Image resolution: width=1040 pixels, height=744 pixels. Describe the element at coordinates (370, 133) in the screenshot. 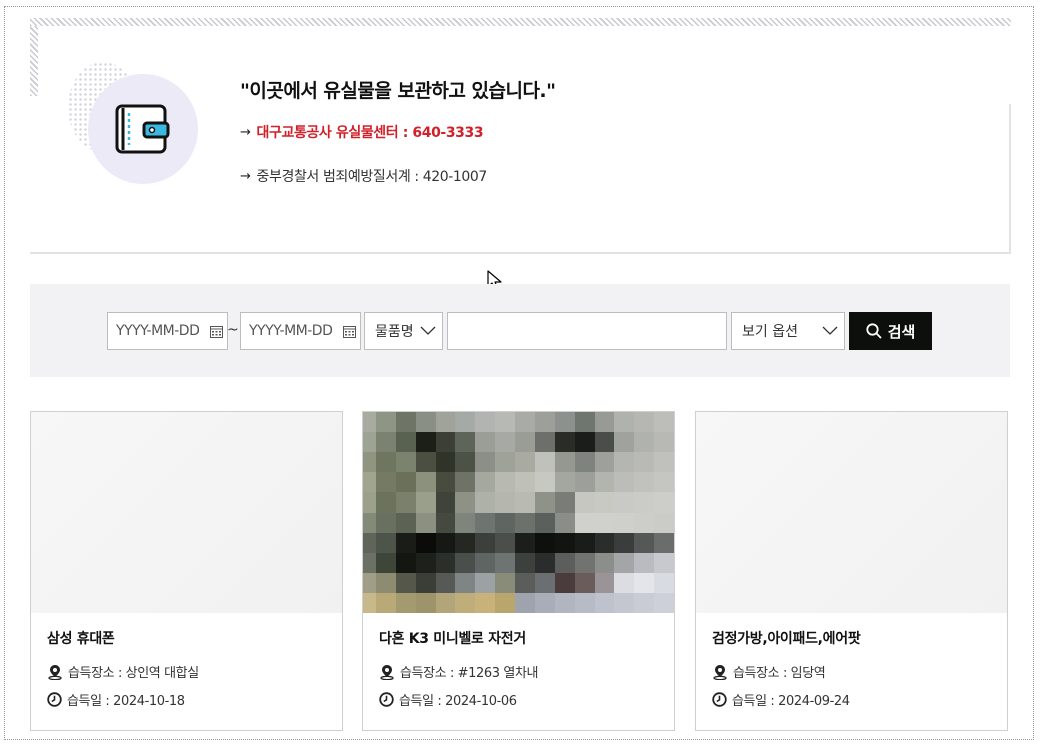

I see `lost-center-text: 대구교통공사 유실물센터 : 640-3333` at that location.